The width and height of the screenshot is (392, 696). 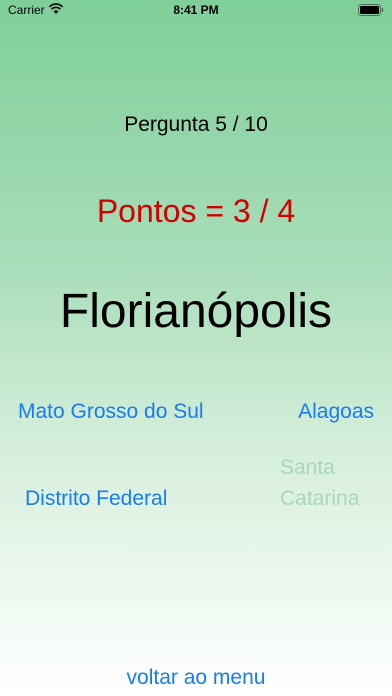 I want to click on answer-button-mato-grosso-do-sul: Mato Grosso do Sul, so click(x=113, y=411).